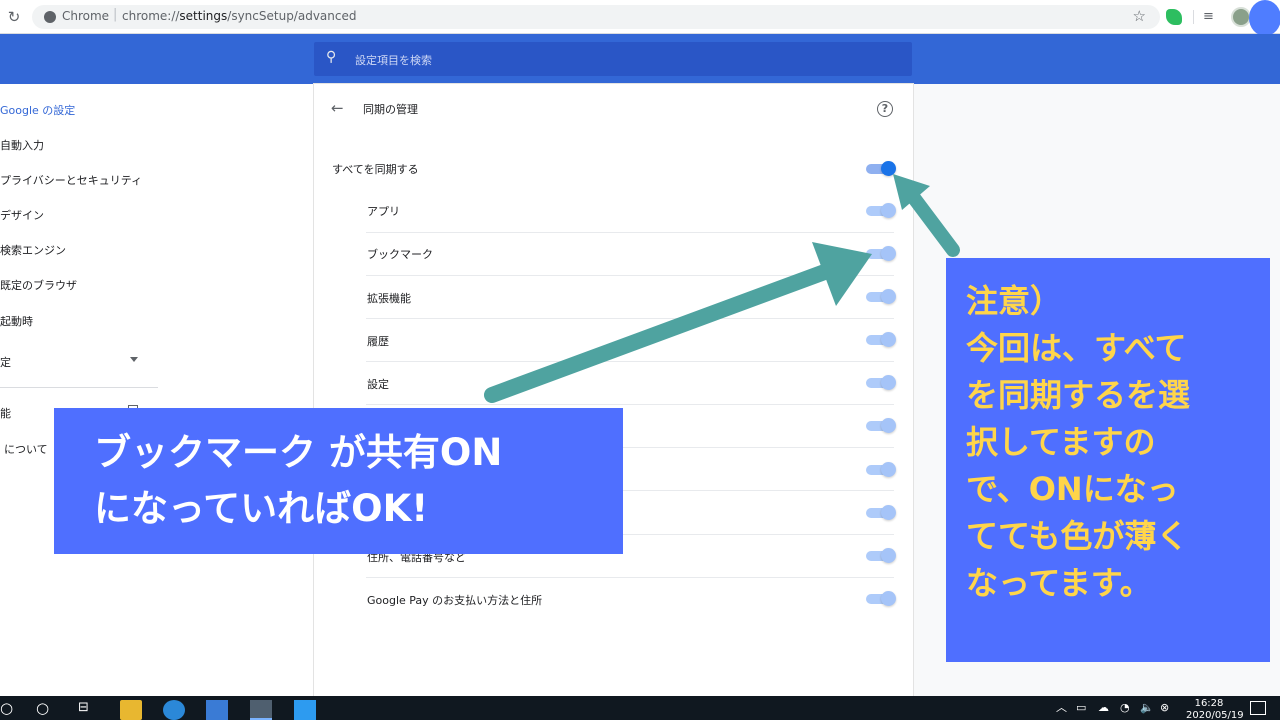 The height and width of the screenshot is (720, 1280). What do you see at coordinates (881, 339) in the screenshot?
I see `toggle-history` at bounding box center [881, 339].